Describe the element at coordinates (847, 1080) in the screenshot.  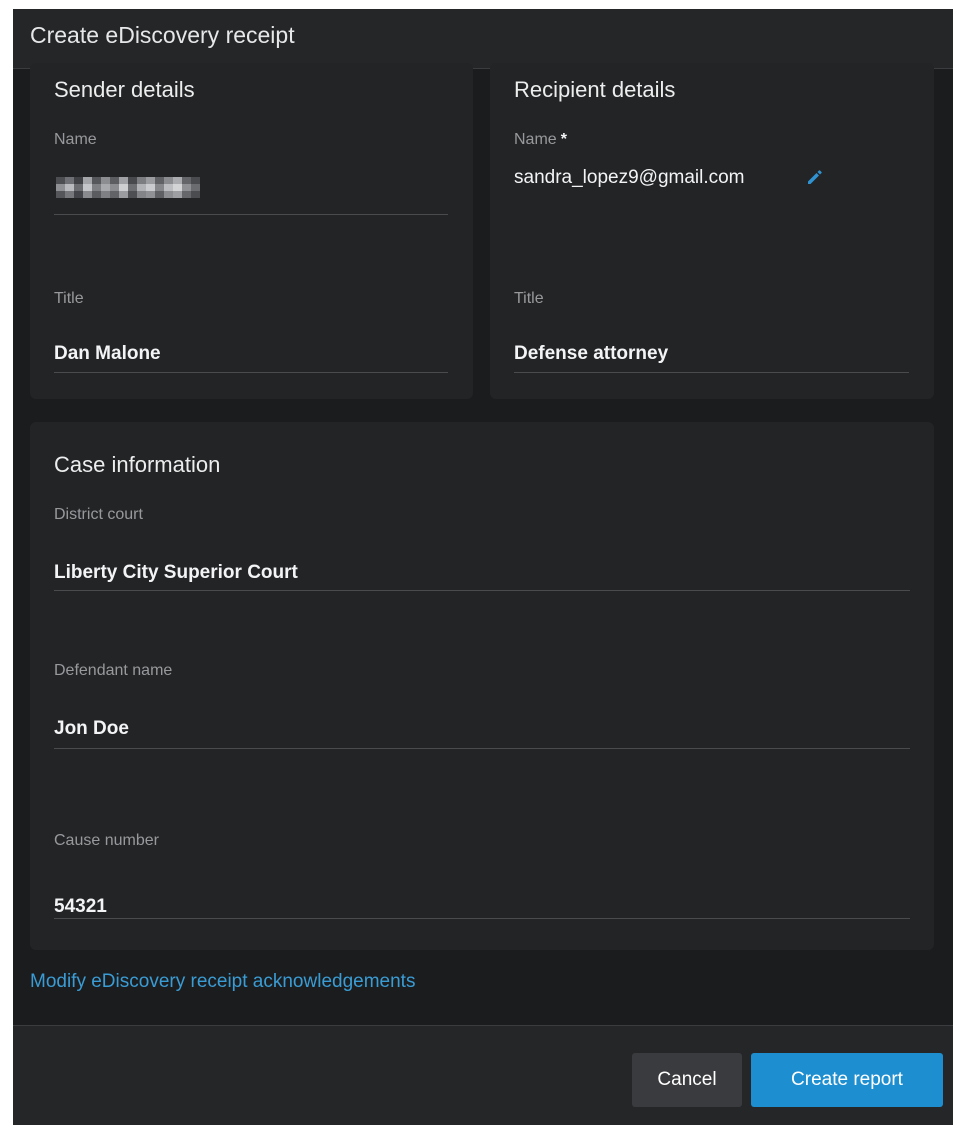
I see `create-report-button: Create report` at that location.